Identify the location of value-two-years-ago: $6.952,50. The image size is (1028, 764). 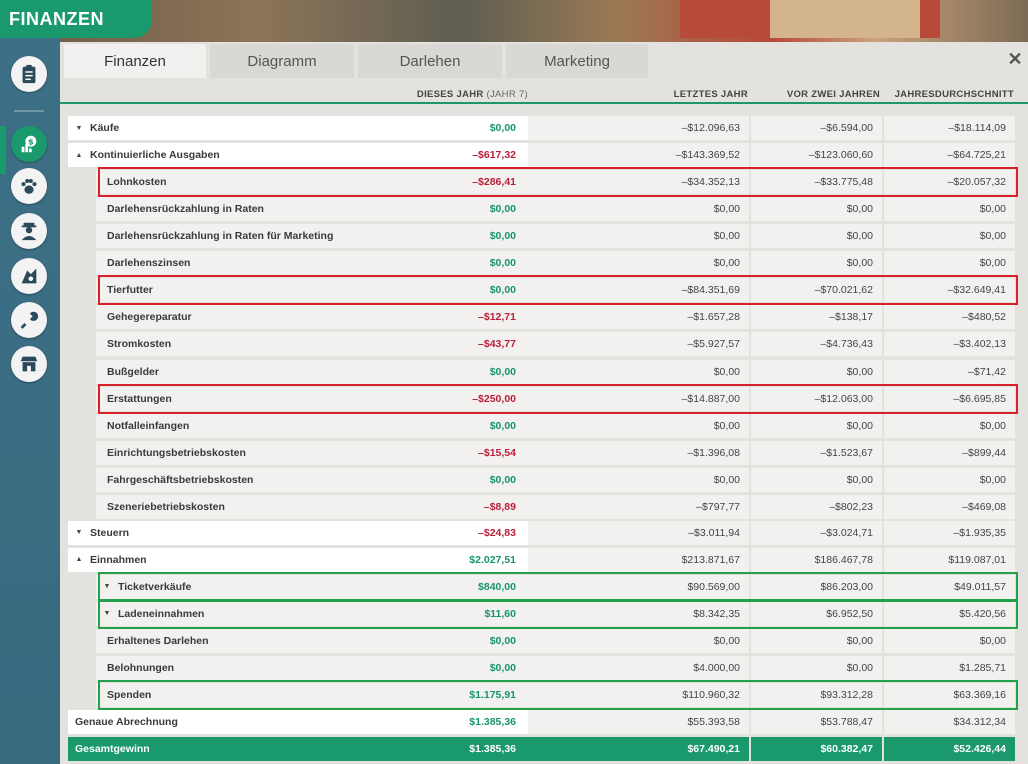
(816, 613).